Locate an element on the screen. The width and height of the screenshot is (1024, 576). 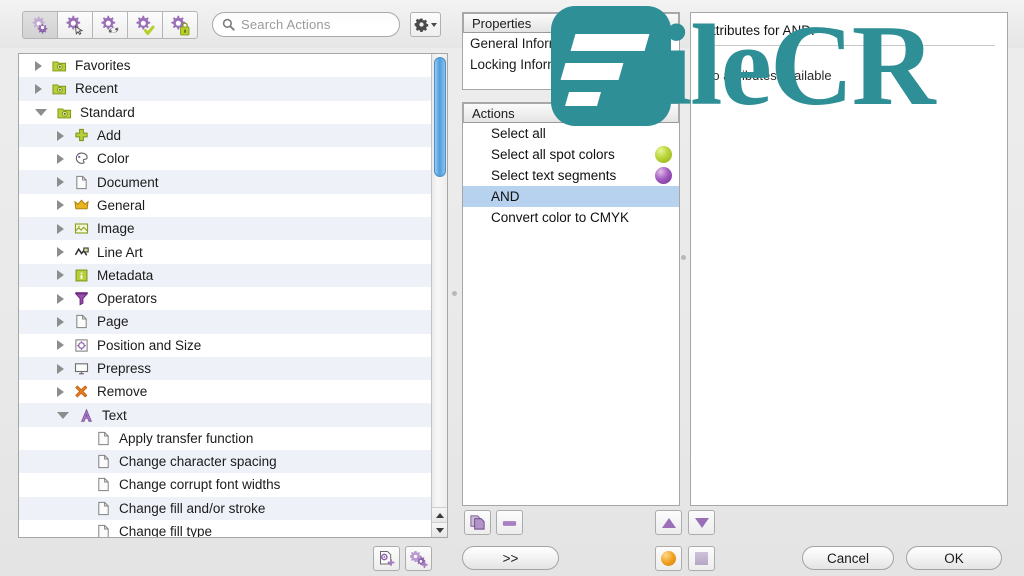
folder-green-icon-wrap is located at coordinates (59, 88).